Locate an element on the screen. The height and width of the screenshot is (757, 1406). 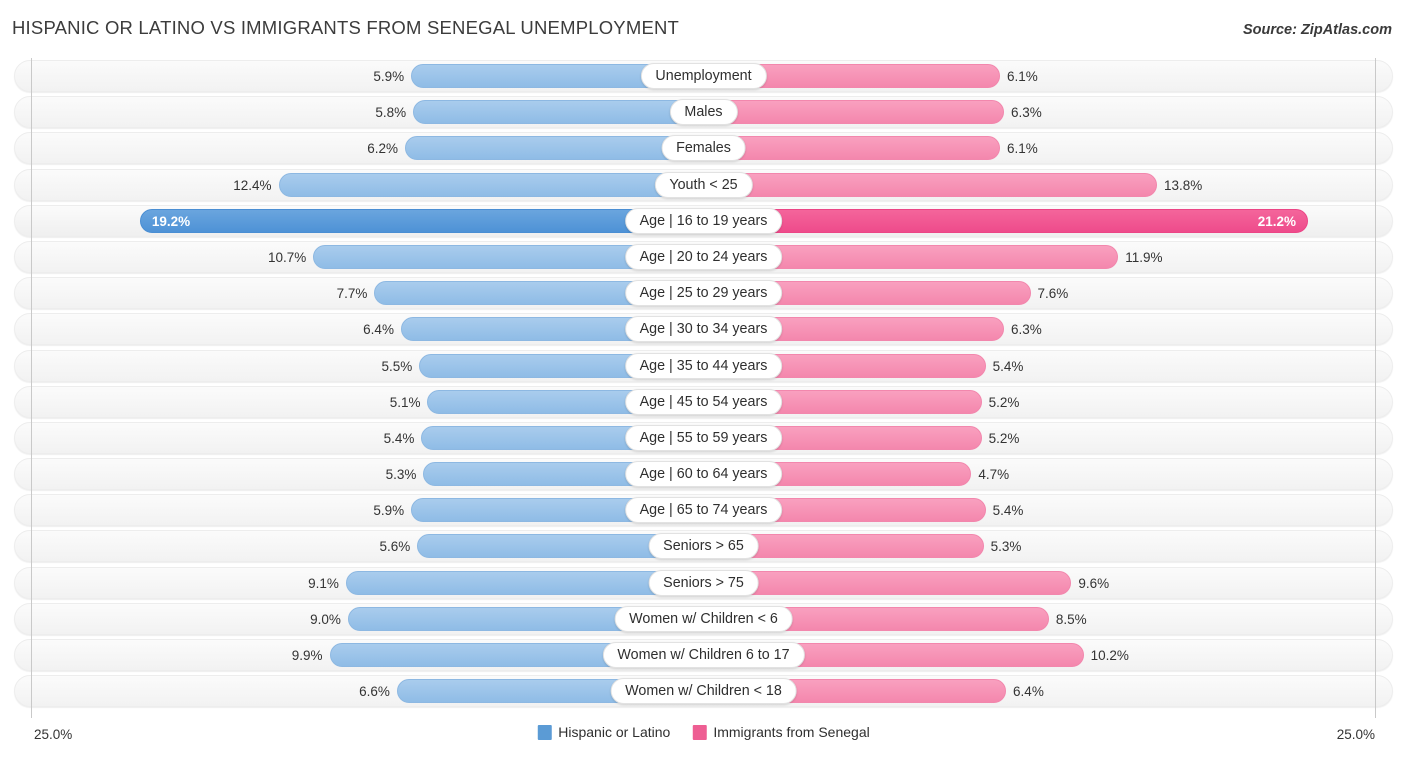
chart-row: 10.7% 11.9% Age | 20 to 24 years is located at coordinates (703, 257).